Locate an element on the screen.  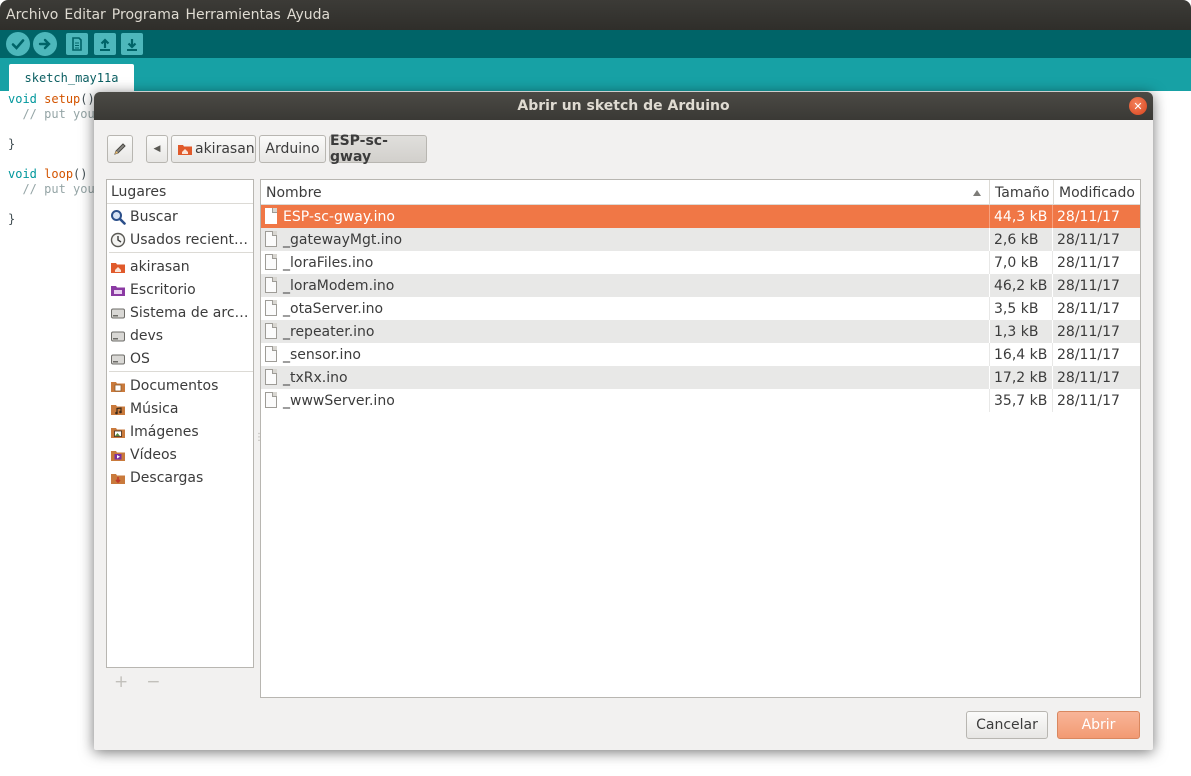
menu-herramientas: Herramientas is located at coordinates (232, 15).